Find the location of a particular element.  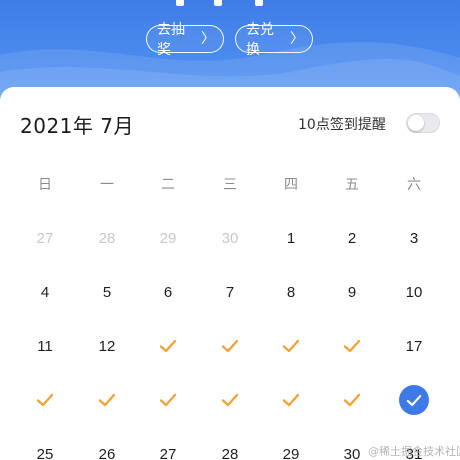

weekday-header: 五 is located at coordinates (352, 185).